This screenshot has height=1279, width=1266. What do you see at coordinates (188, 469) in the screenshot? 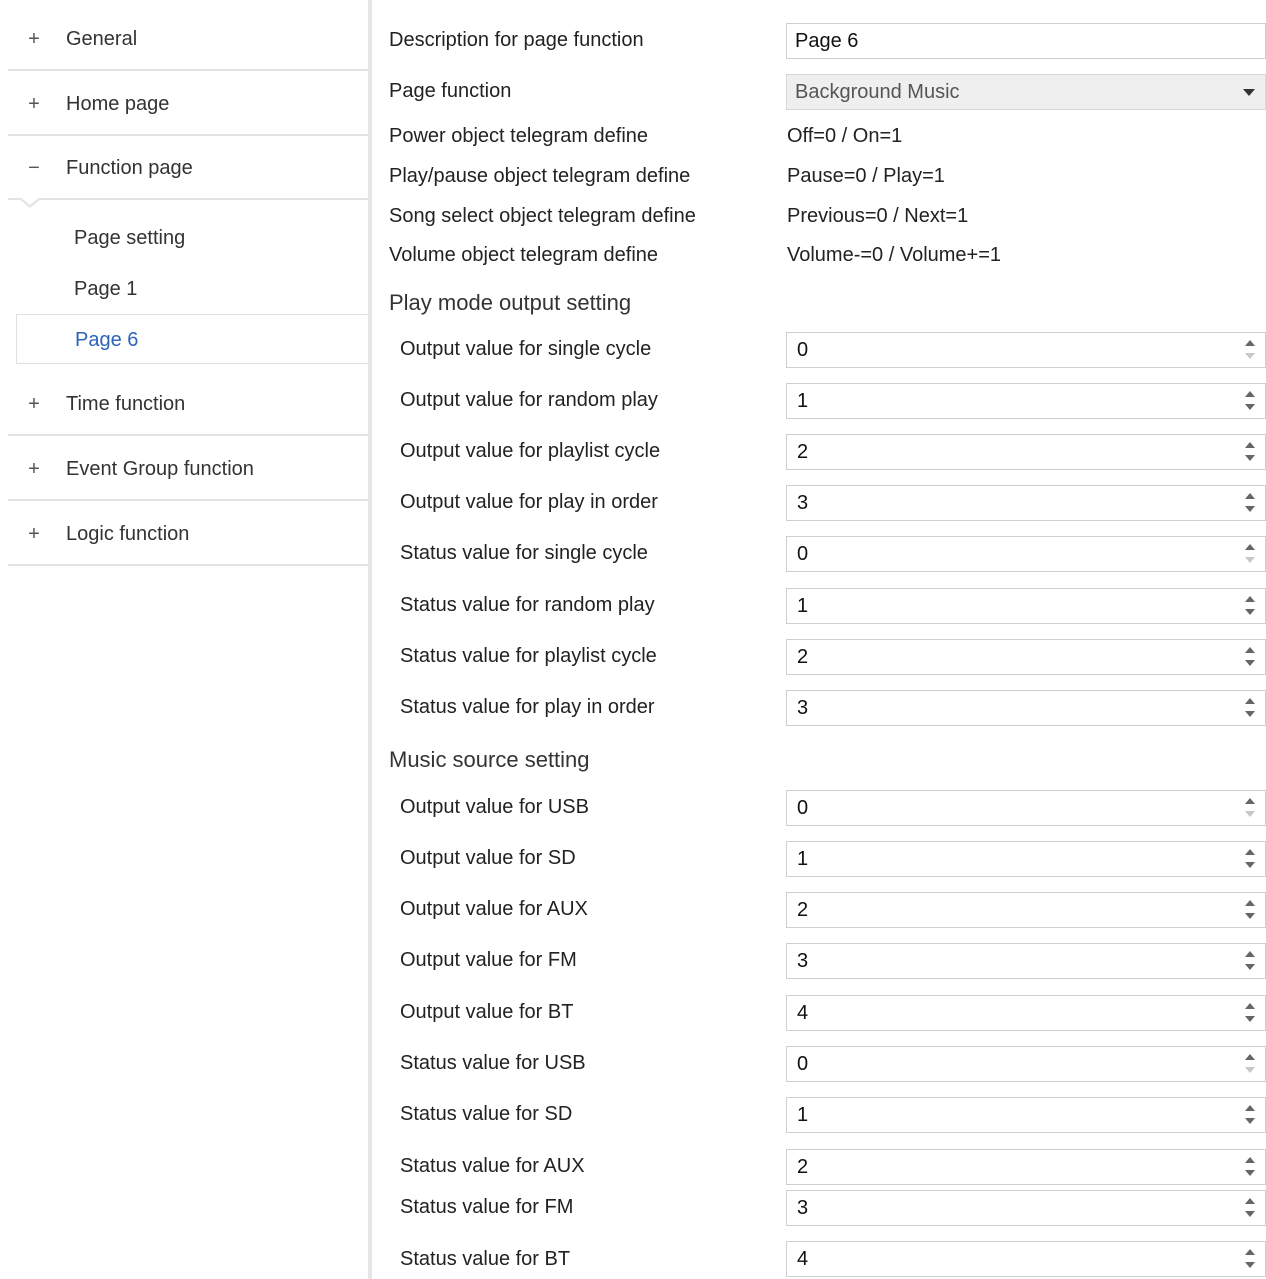
I see `sidebar-item-event-group-function: + Event Group function` at bounding box center [188, 469].